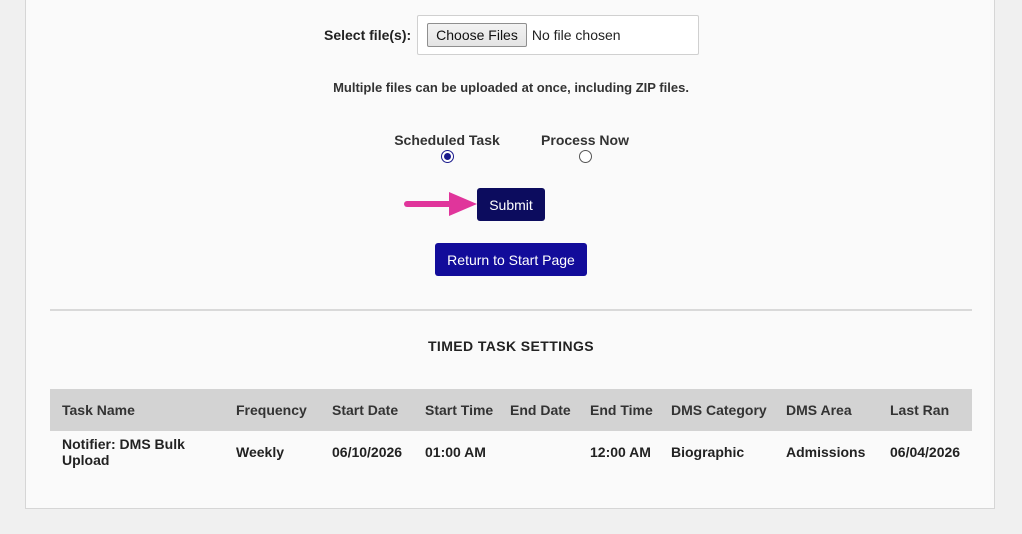 This screenshot has width=1022, height=534. Describe the element at coordinates (826, 410) in the screenshot. I see `column-header: DMS Area` at that location.